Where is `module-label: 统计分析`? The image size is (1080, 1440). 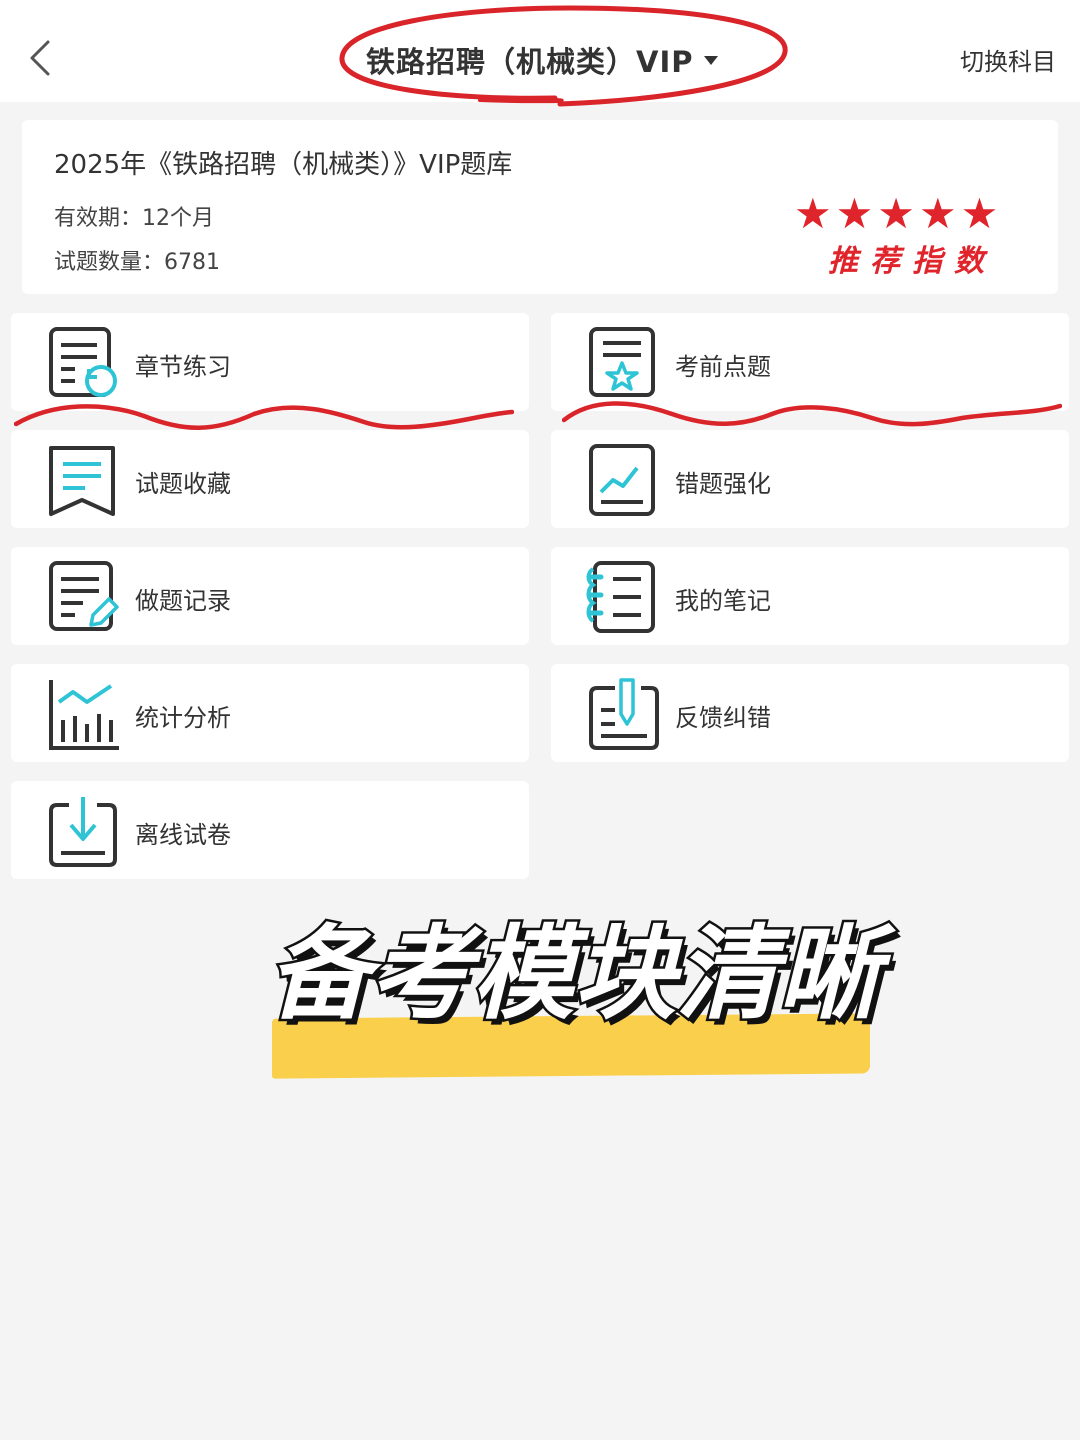
module-label: 统计分析 is located at coordinates (183, 718).